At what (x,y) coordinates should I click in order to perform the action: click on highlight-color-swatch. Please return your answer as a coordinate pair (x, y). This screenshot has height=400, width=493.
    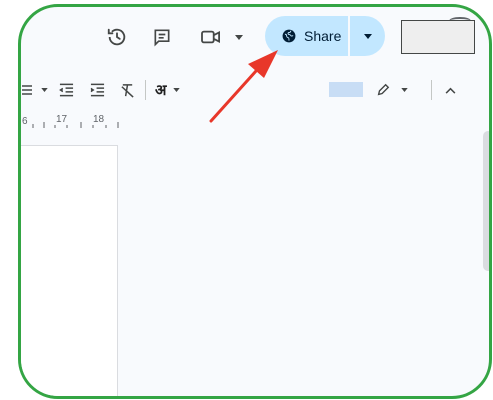
    Looking at the image, I should click on (346, 89).